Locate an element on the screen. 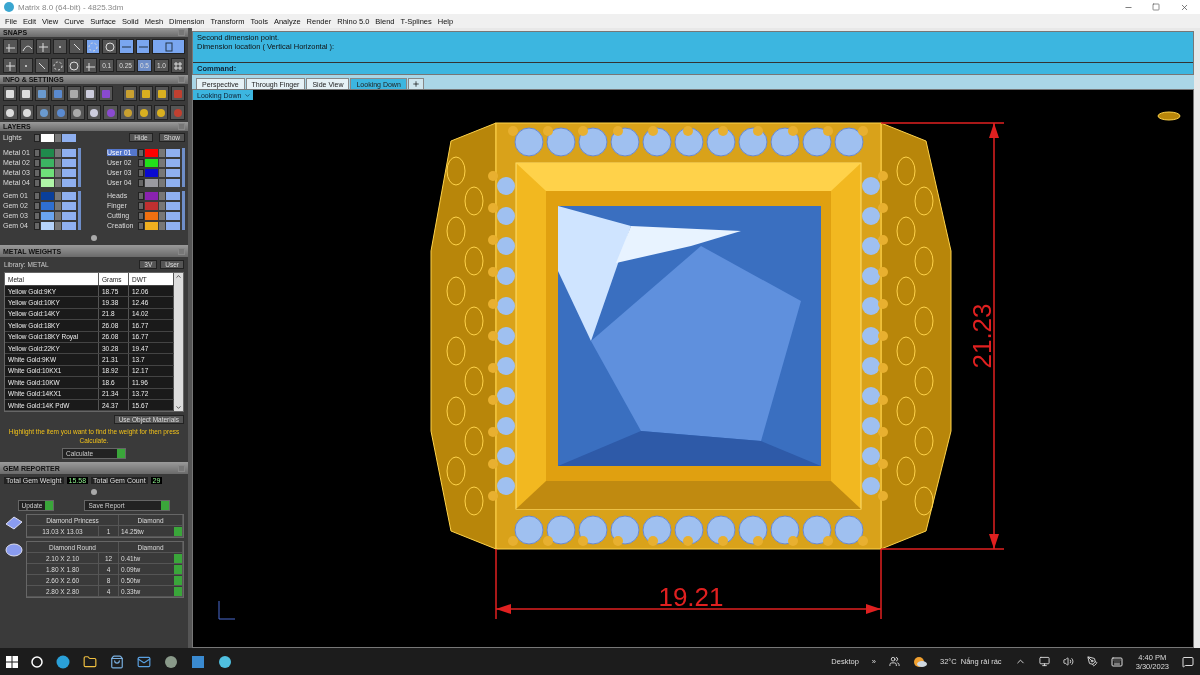  scrollbar is located at coordinates (178, 342).